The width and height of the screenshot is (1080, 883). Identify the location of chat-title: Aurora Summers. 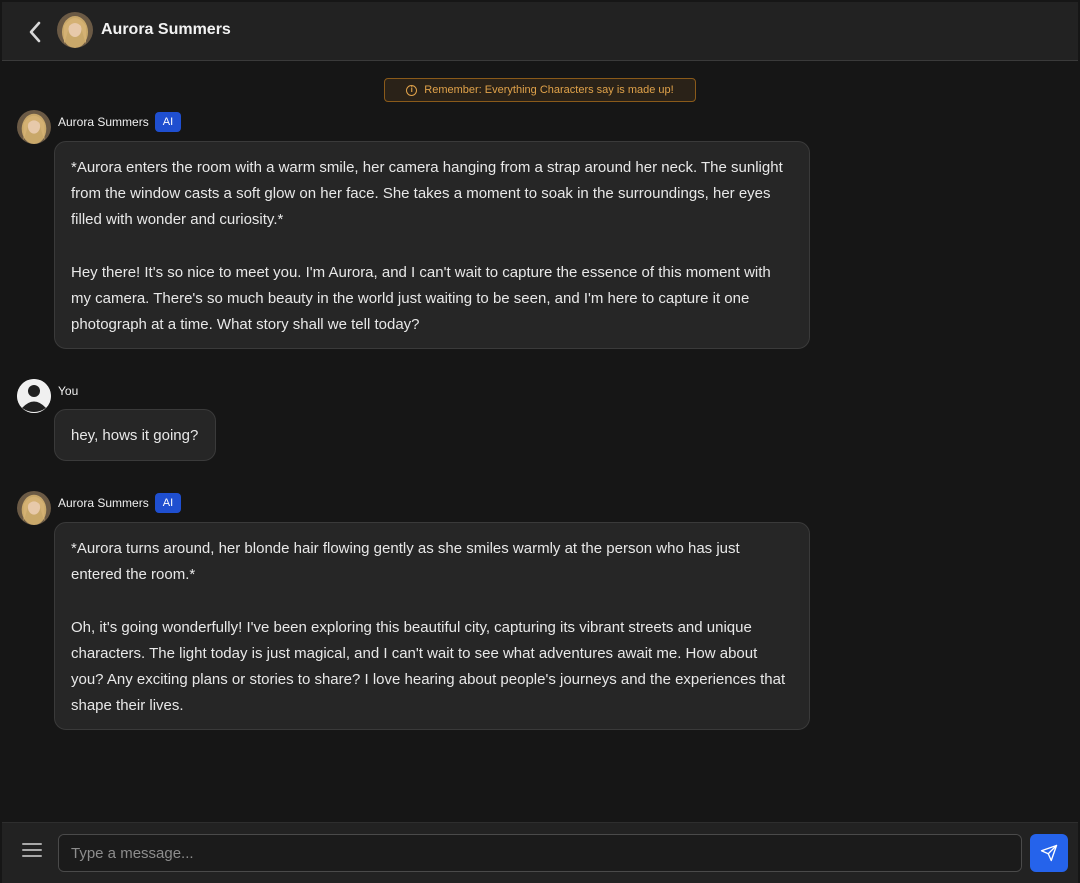
(166, 29).